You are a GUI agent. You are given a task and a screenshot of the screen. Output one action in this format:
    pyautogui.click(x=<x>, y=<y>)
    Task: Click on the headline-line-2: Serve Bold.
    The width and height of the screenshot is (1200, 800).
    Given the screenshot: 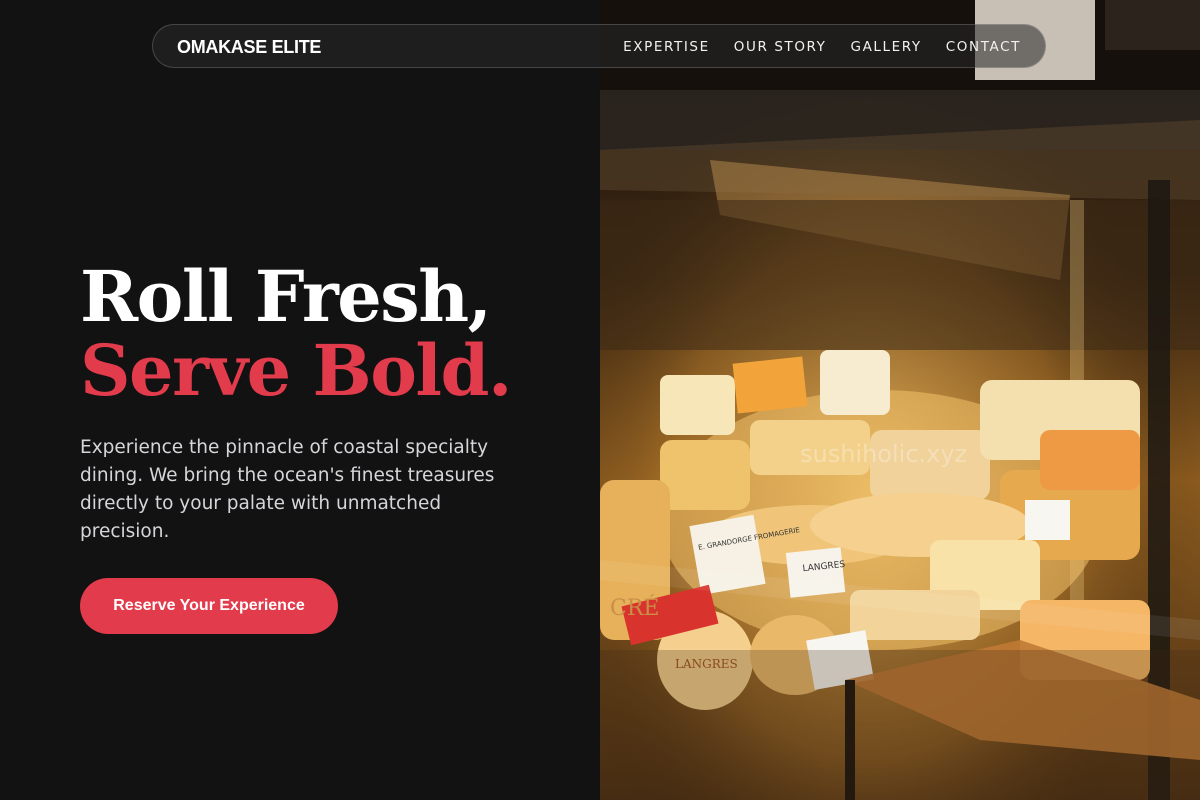 What is the action you would take?
    pyautogui.click(x=296, y=370)
    